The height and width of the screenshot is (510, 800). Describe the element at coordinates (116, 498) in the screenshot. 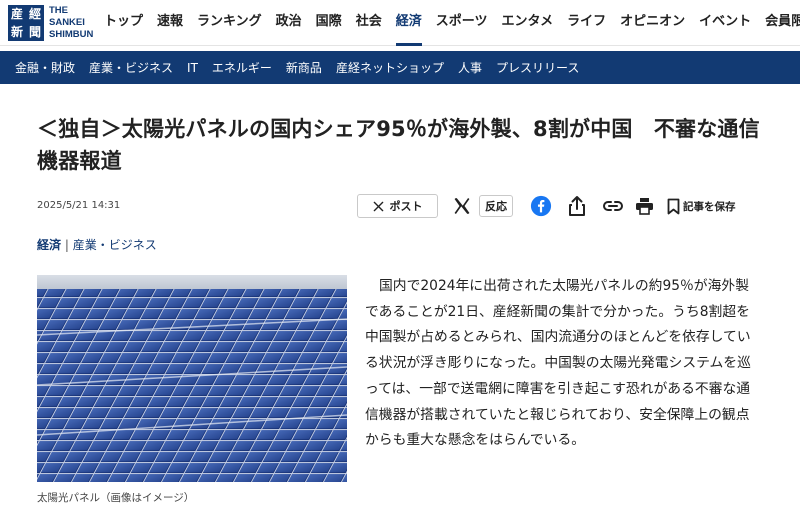

I see `photo-caption: 太陽光パネル（画像はイメージ）` at that location.